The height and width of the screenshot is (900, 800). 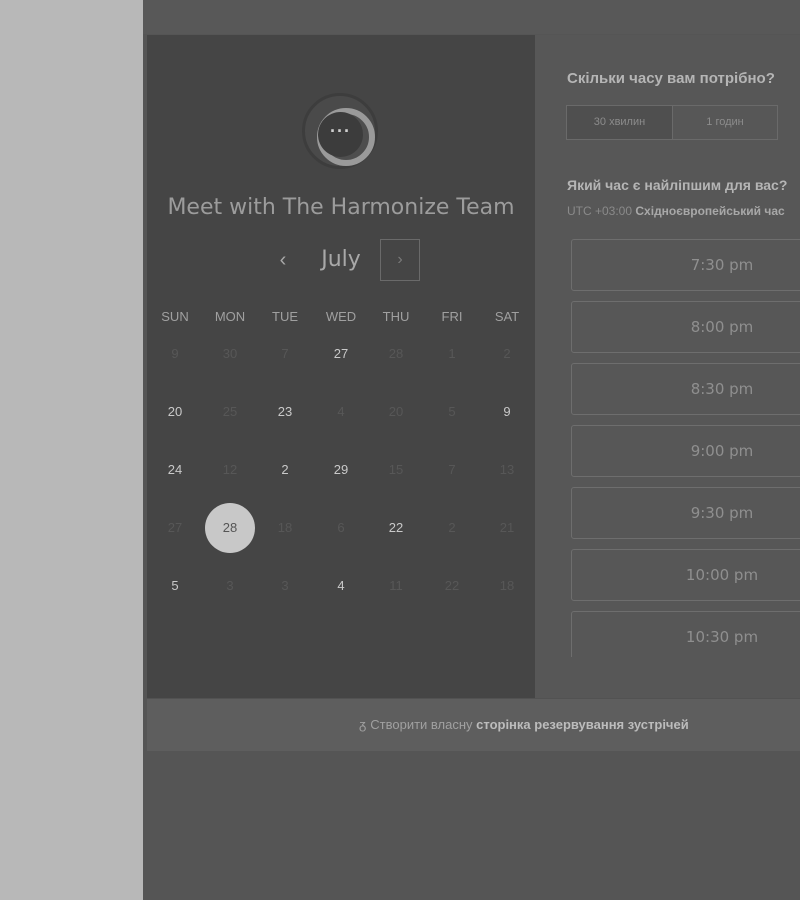 I want to click on time-slot-label: 10:30 pm, so click(x=722, y=637).